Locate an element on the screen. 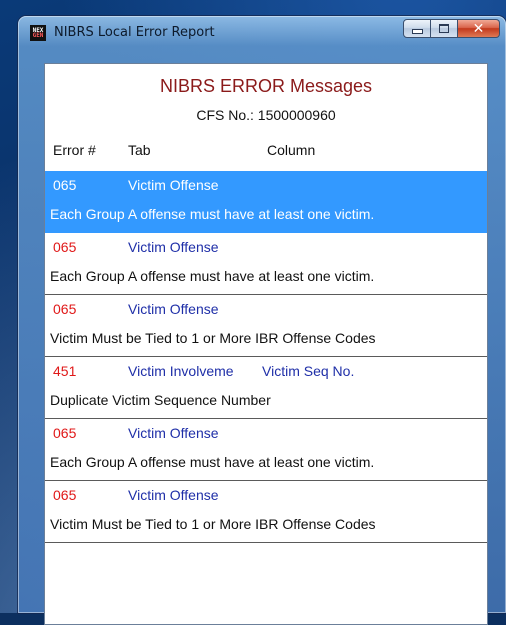  close-button: ✕ is located at coordinates (479, 28).